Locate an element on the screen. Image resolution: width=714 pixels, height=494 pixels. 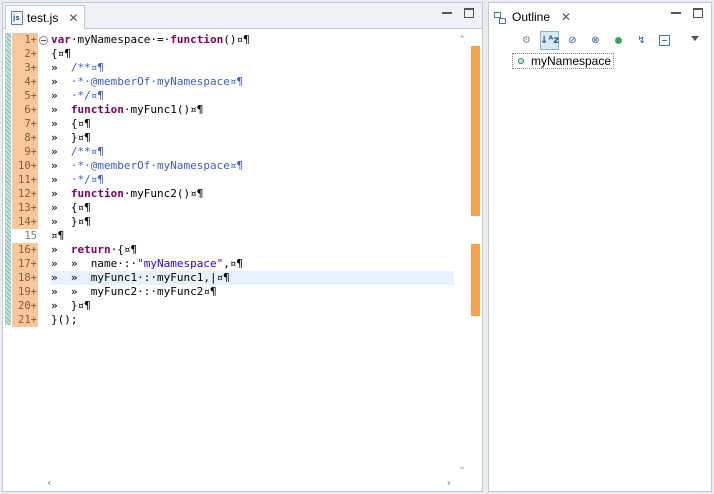
tab-label: test.js is located at coordinates (43, 17).